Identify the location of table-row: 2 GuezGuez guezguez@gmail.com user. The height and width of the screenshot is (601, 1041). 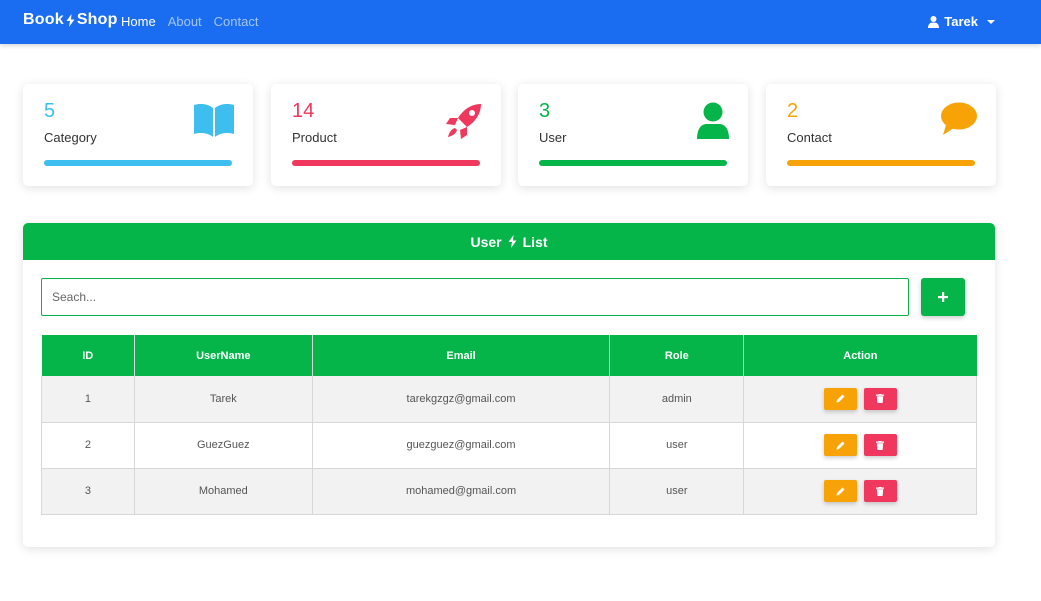
(509, 445).